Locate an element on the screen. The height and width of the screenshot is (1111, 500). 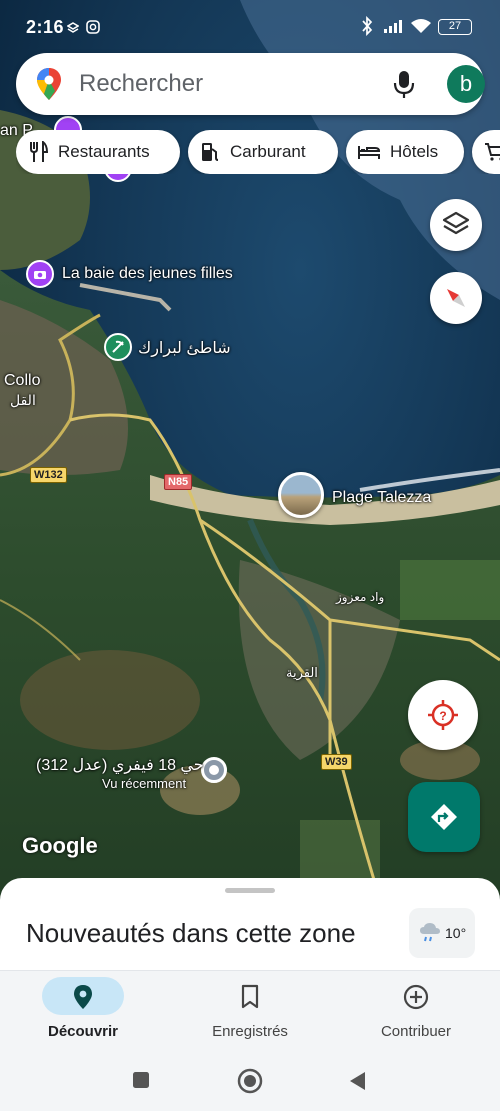
battery-level: 27 is located at coordinates (455, 26).